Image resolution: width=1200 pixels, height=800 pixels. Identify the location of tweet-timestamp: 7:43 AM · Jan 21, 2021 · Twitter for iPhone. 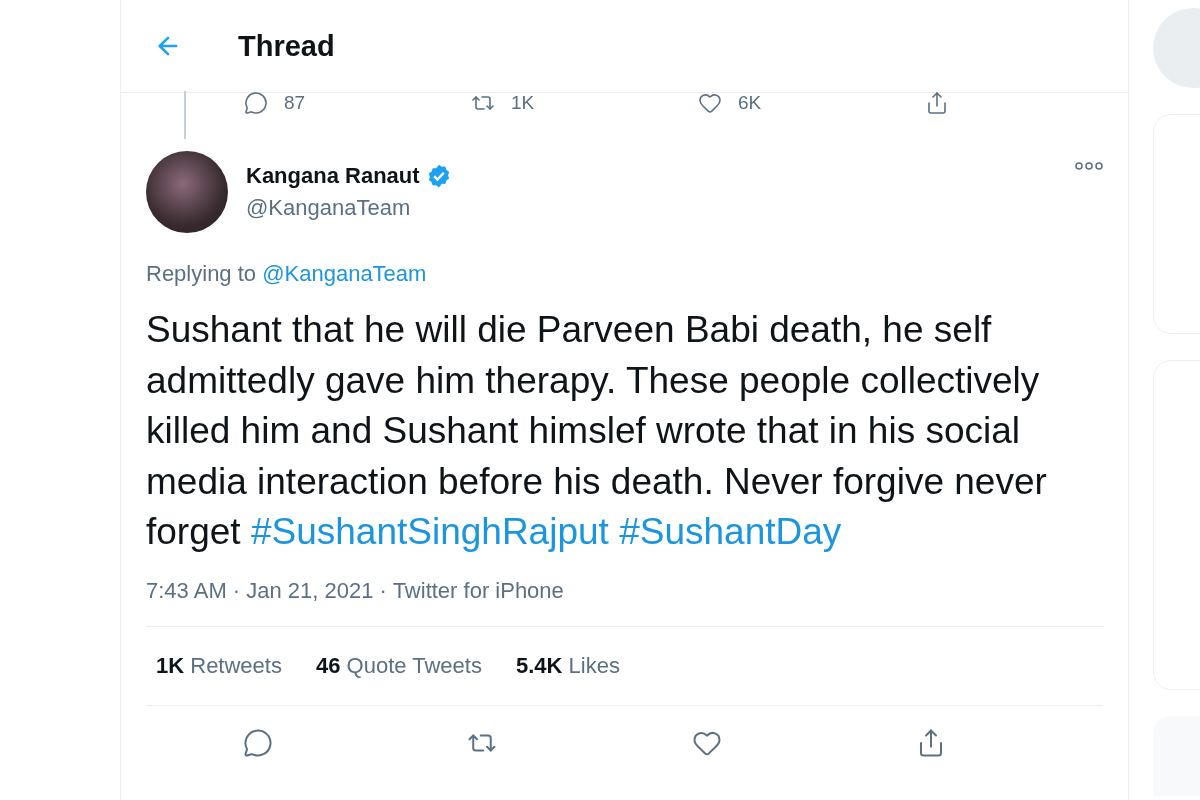
(624, 602).